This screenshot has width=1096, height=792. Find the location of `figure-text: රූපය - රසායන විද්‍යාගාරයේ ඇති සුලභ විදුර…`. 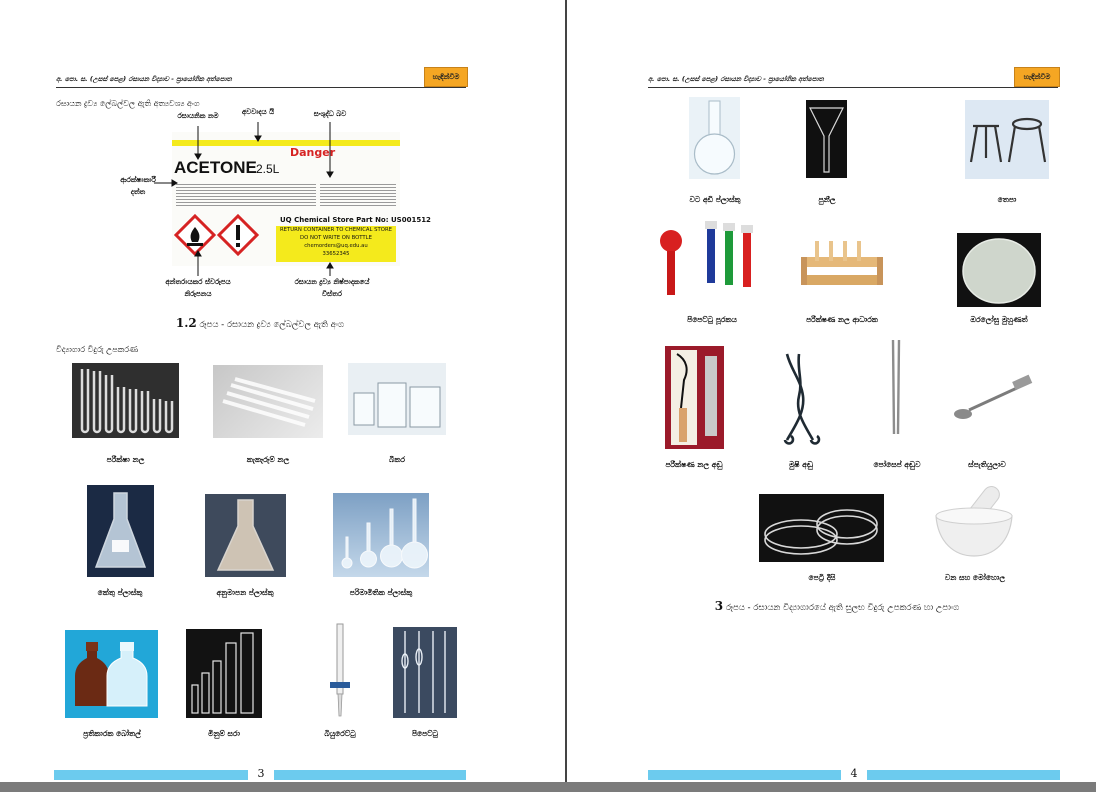

figure-text: රූපය - රසායන විද්‍යාගාරයේ ඇති සුලභ විදුර… is located at coordinates (842, 608).